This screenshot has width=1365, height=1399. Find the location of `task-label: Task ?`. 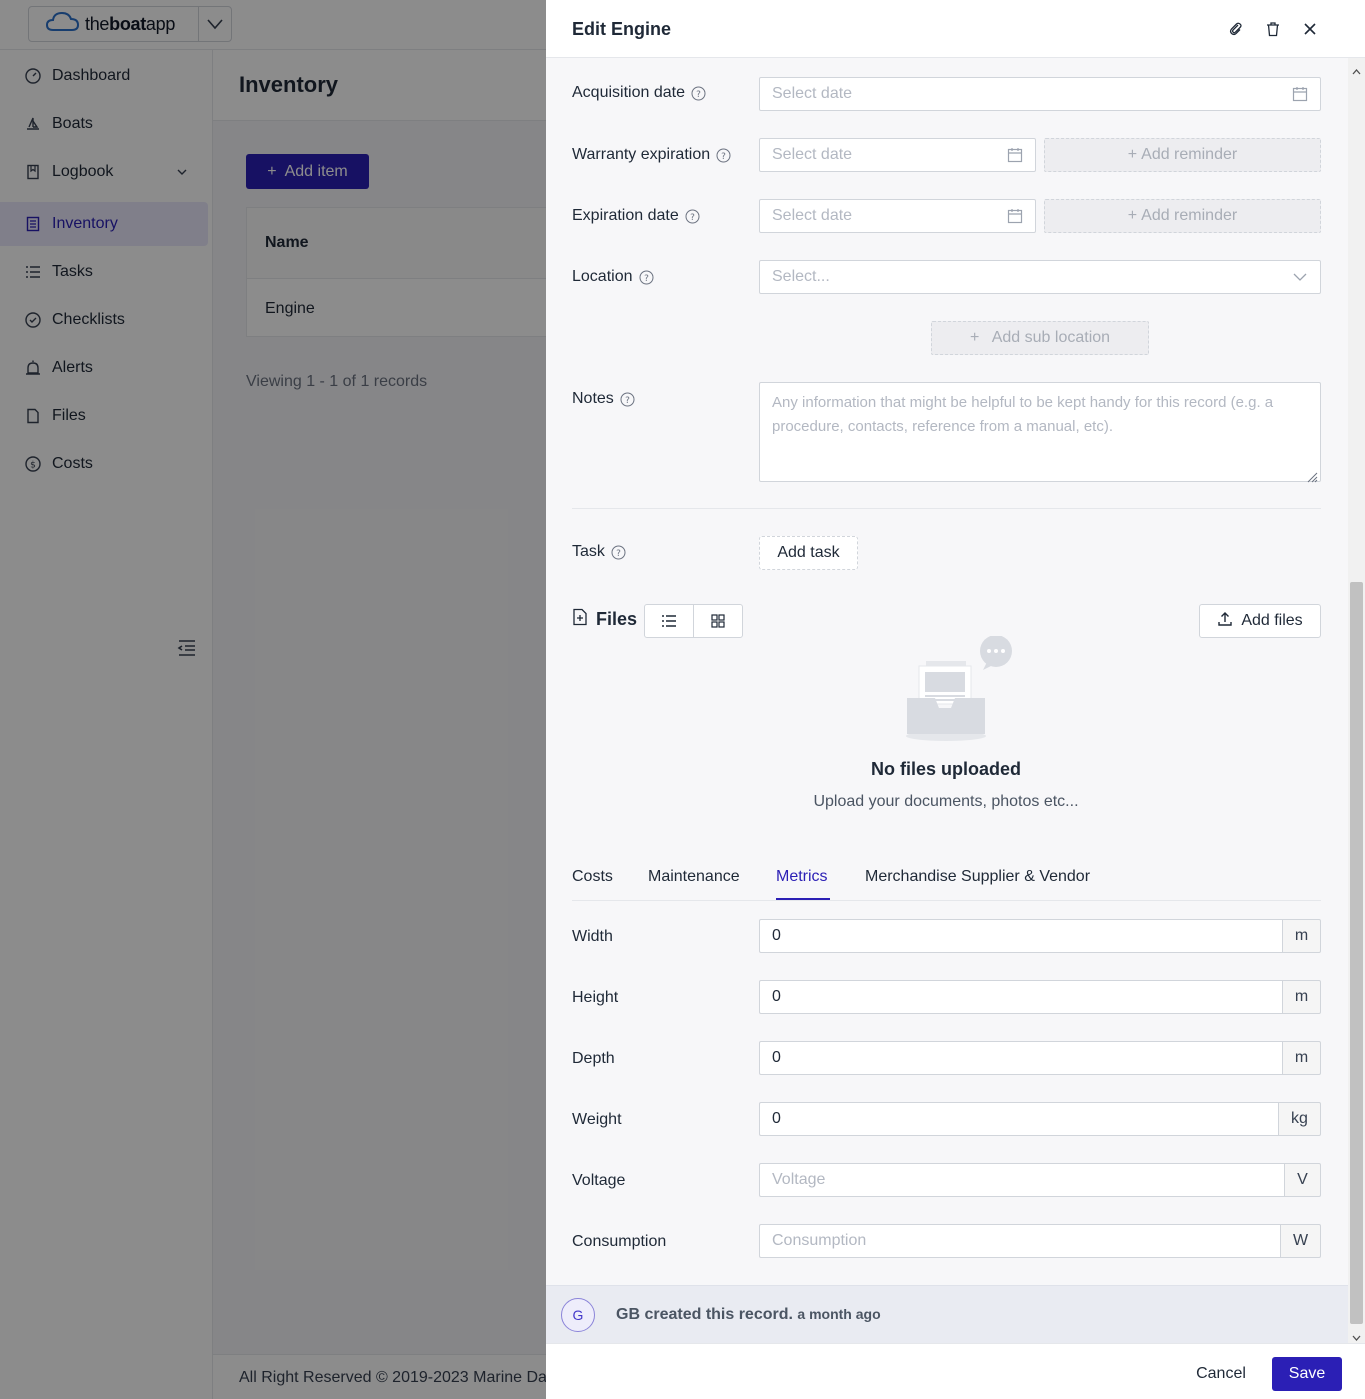

task-label: Task ? is located at coordinates (599, 552).